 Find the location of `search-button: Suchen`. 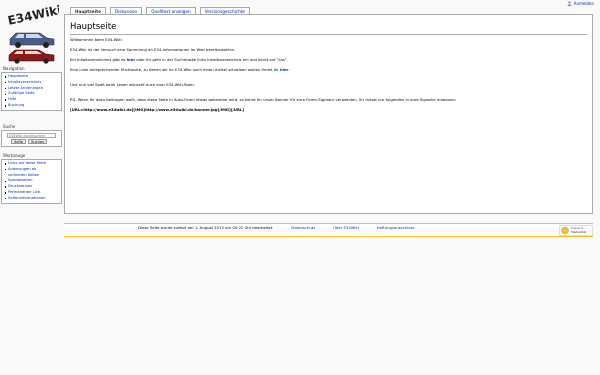

search-button: Suchen is located at coordinates (38, 141).